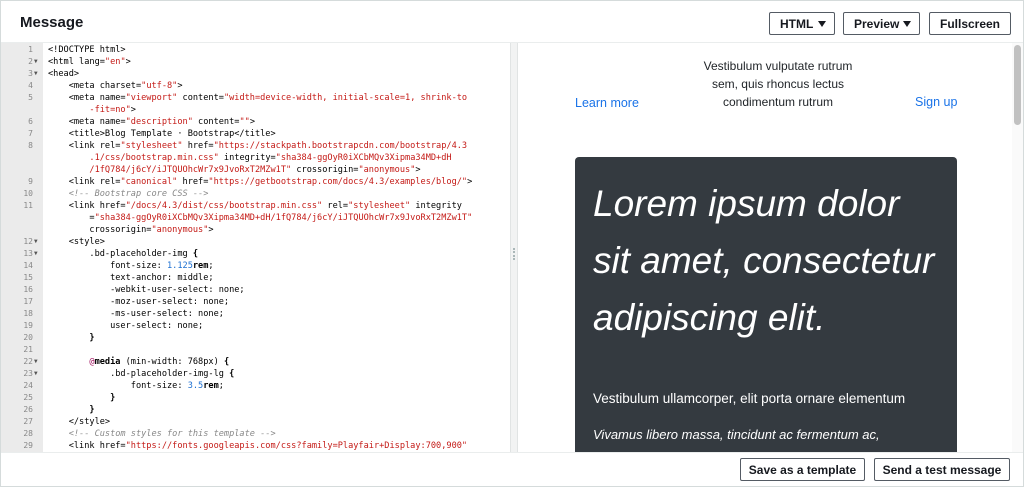 The image size is (1024, 487). What do you see at coordinates (255, 86) in the screenshot?
I see `code-line: 4 <meta charset="utf-8">` at bounding box center [255, 86].